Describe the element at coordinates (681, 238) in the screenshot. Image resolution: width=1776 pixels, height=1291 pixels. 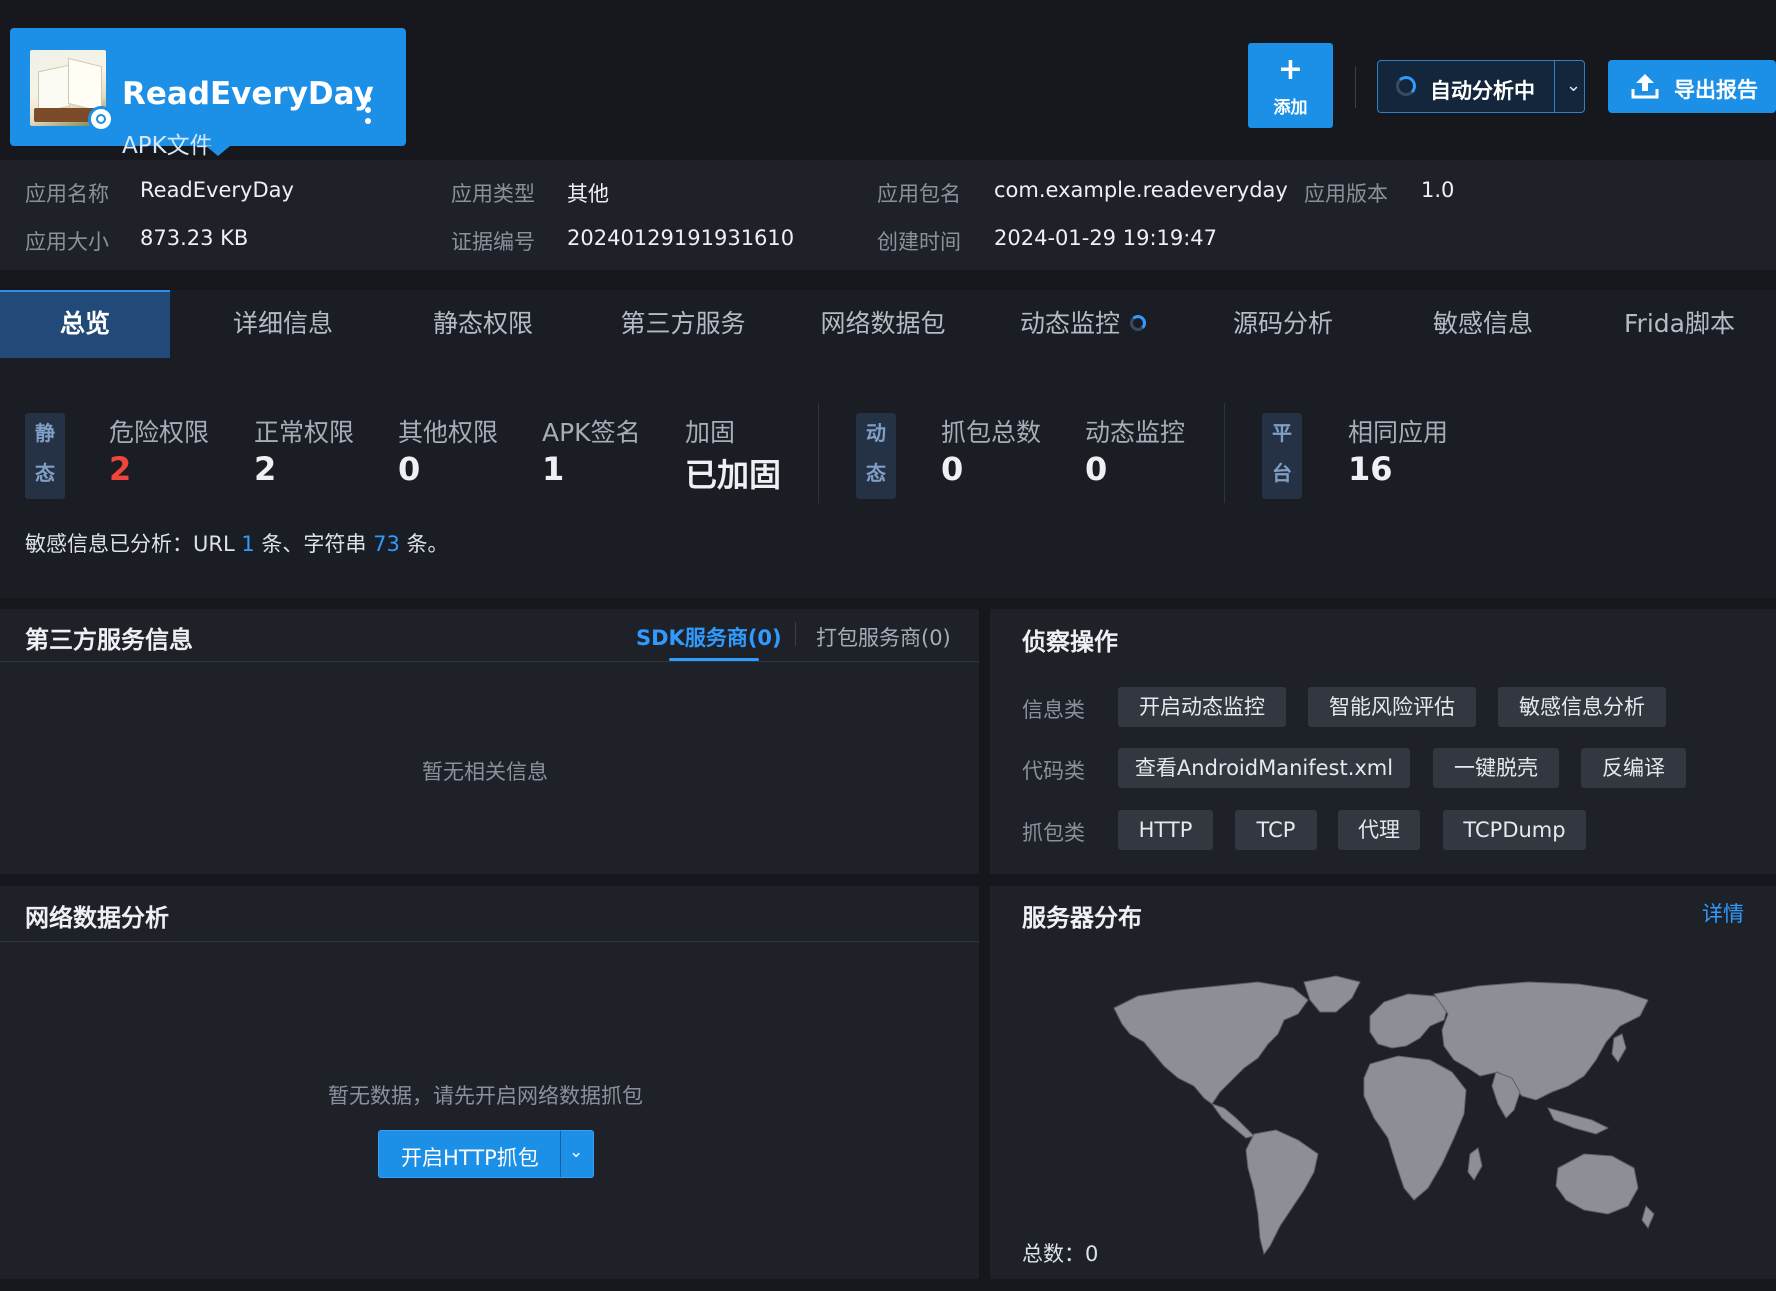
I see `info-val-evidence: 20240129191931610` at that location.